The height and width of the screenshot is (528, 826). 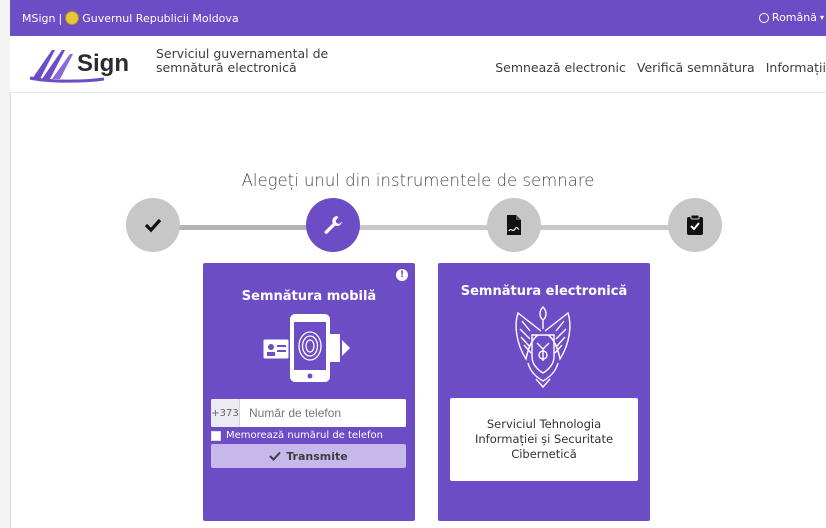 I want to click on document-signature-icon, so click(x=514, y=225).